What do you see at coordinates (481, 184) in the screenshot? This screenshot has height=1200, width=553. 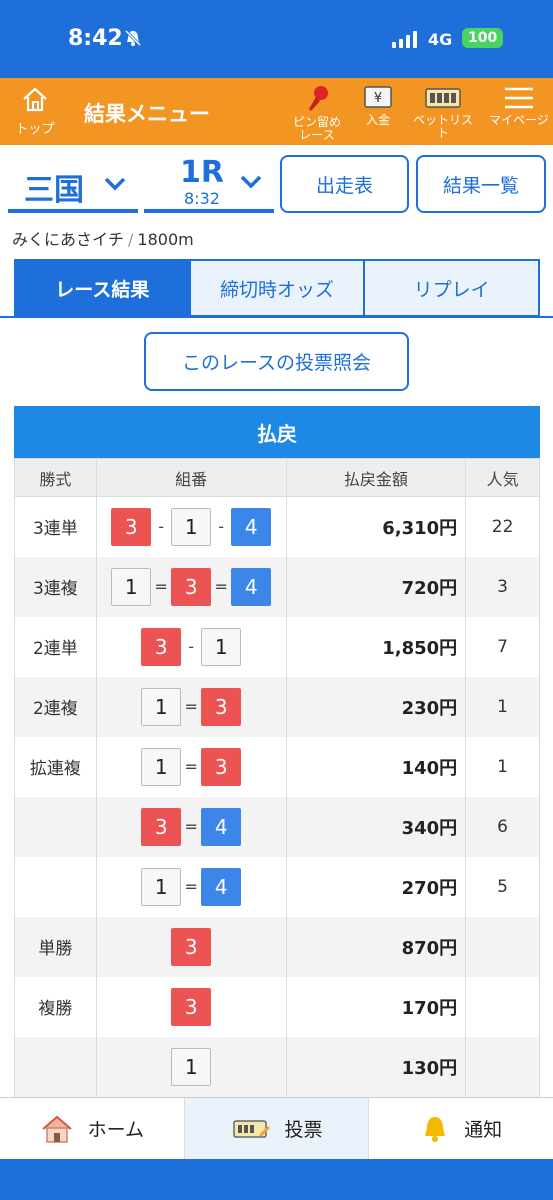 I see `results-list-button: 結果一覧` at bounding box center [481, 184].